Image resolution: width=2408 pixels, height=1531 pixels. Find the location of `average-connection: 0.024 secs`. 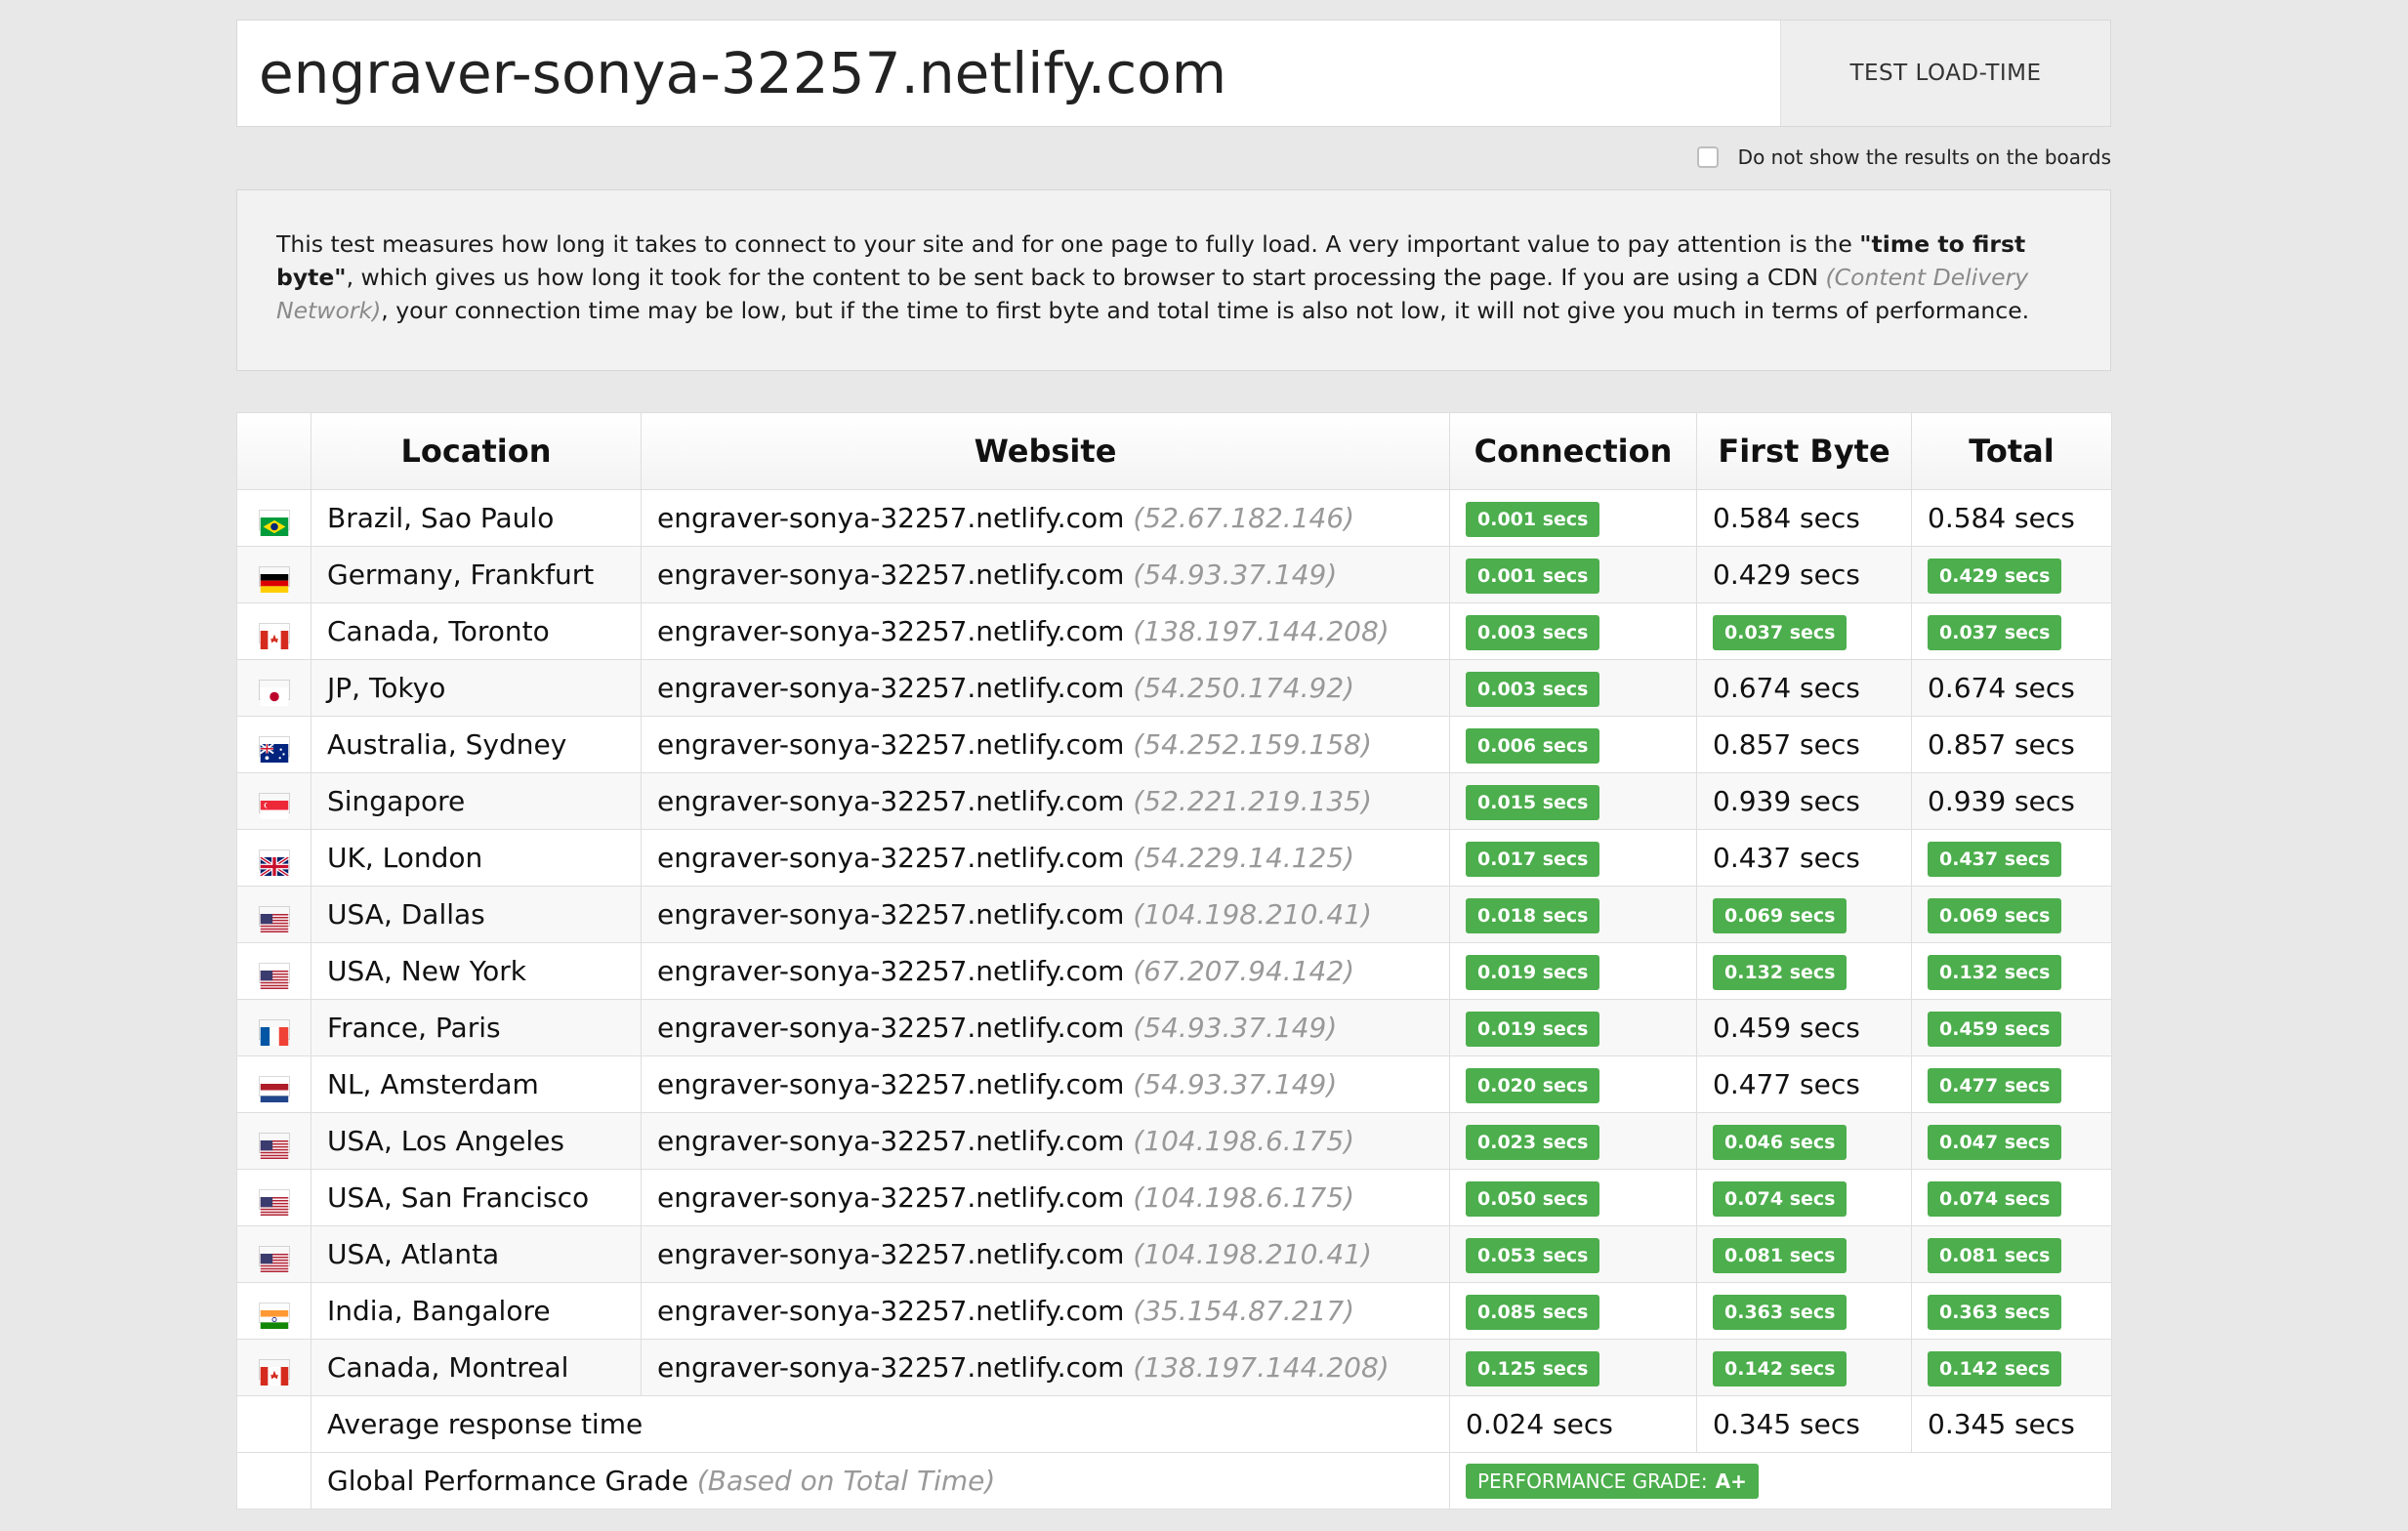

average-connection: 0.024 secs is located at coordinates (1573, 1424).